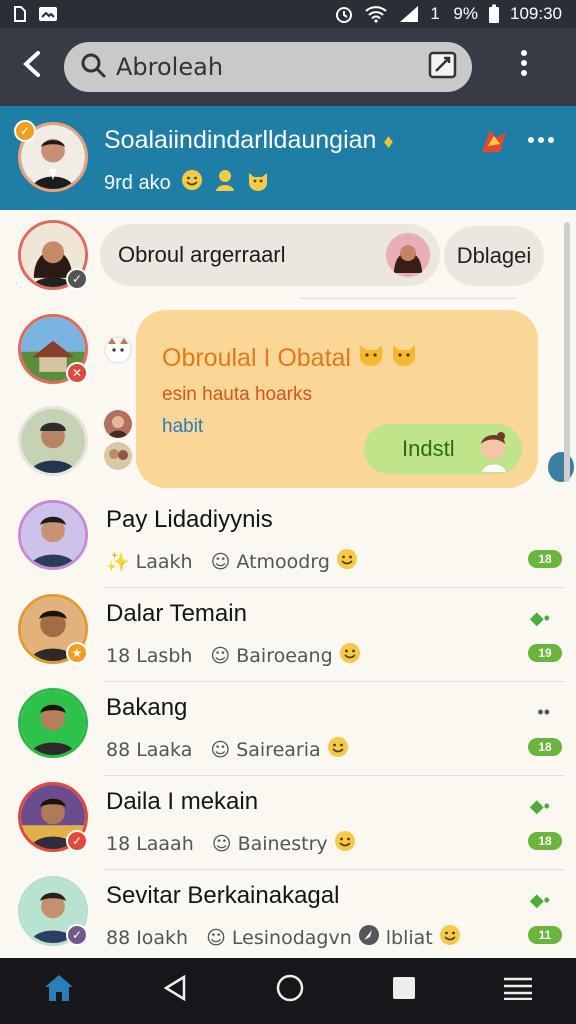 The height and width of the screenshot is (1024, 576). Describe the element at coordinates (567, 352) in the screenshot. I see `scrollbar` at that location.